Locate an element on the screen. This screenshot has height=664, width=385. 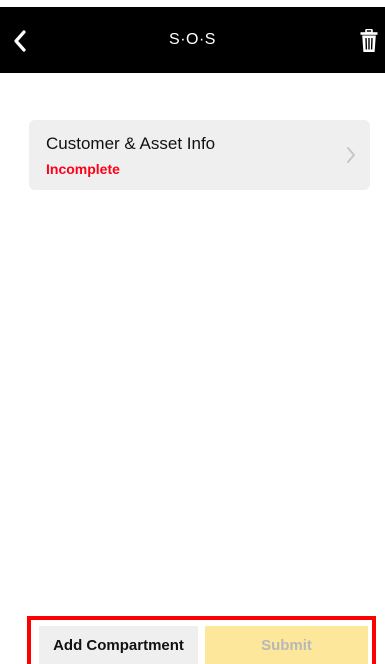
status-badge: Incomplete is located at coordinates (83, 169).